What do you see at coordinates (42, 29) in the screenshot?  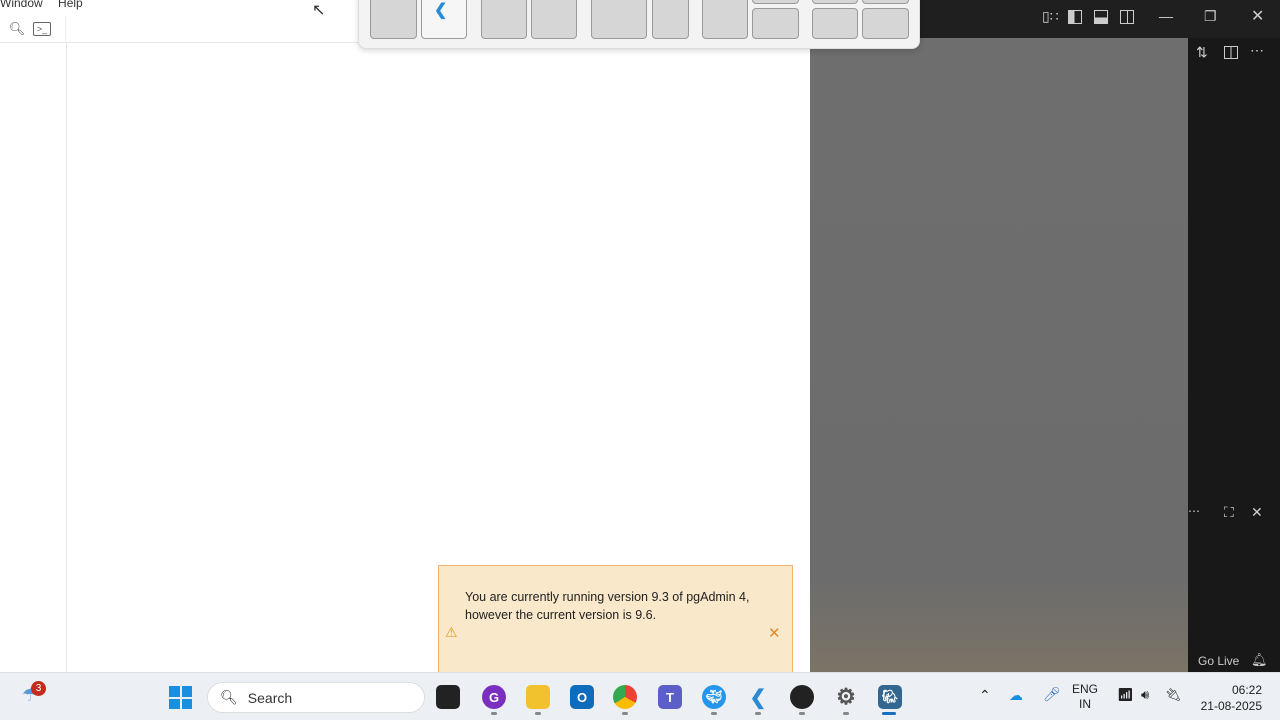 I see `terminal-icon: >_` at bounding box center [42, 29].